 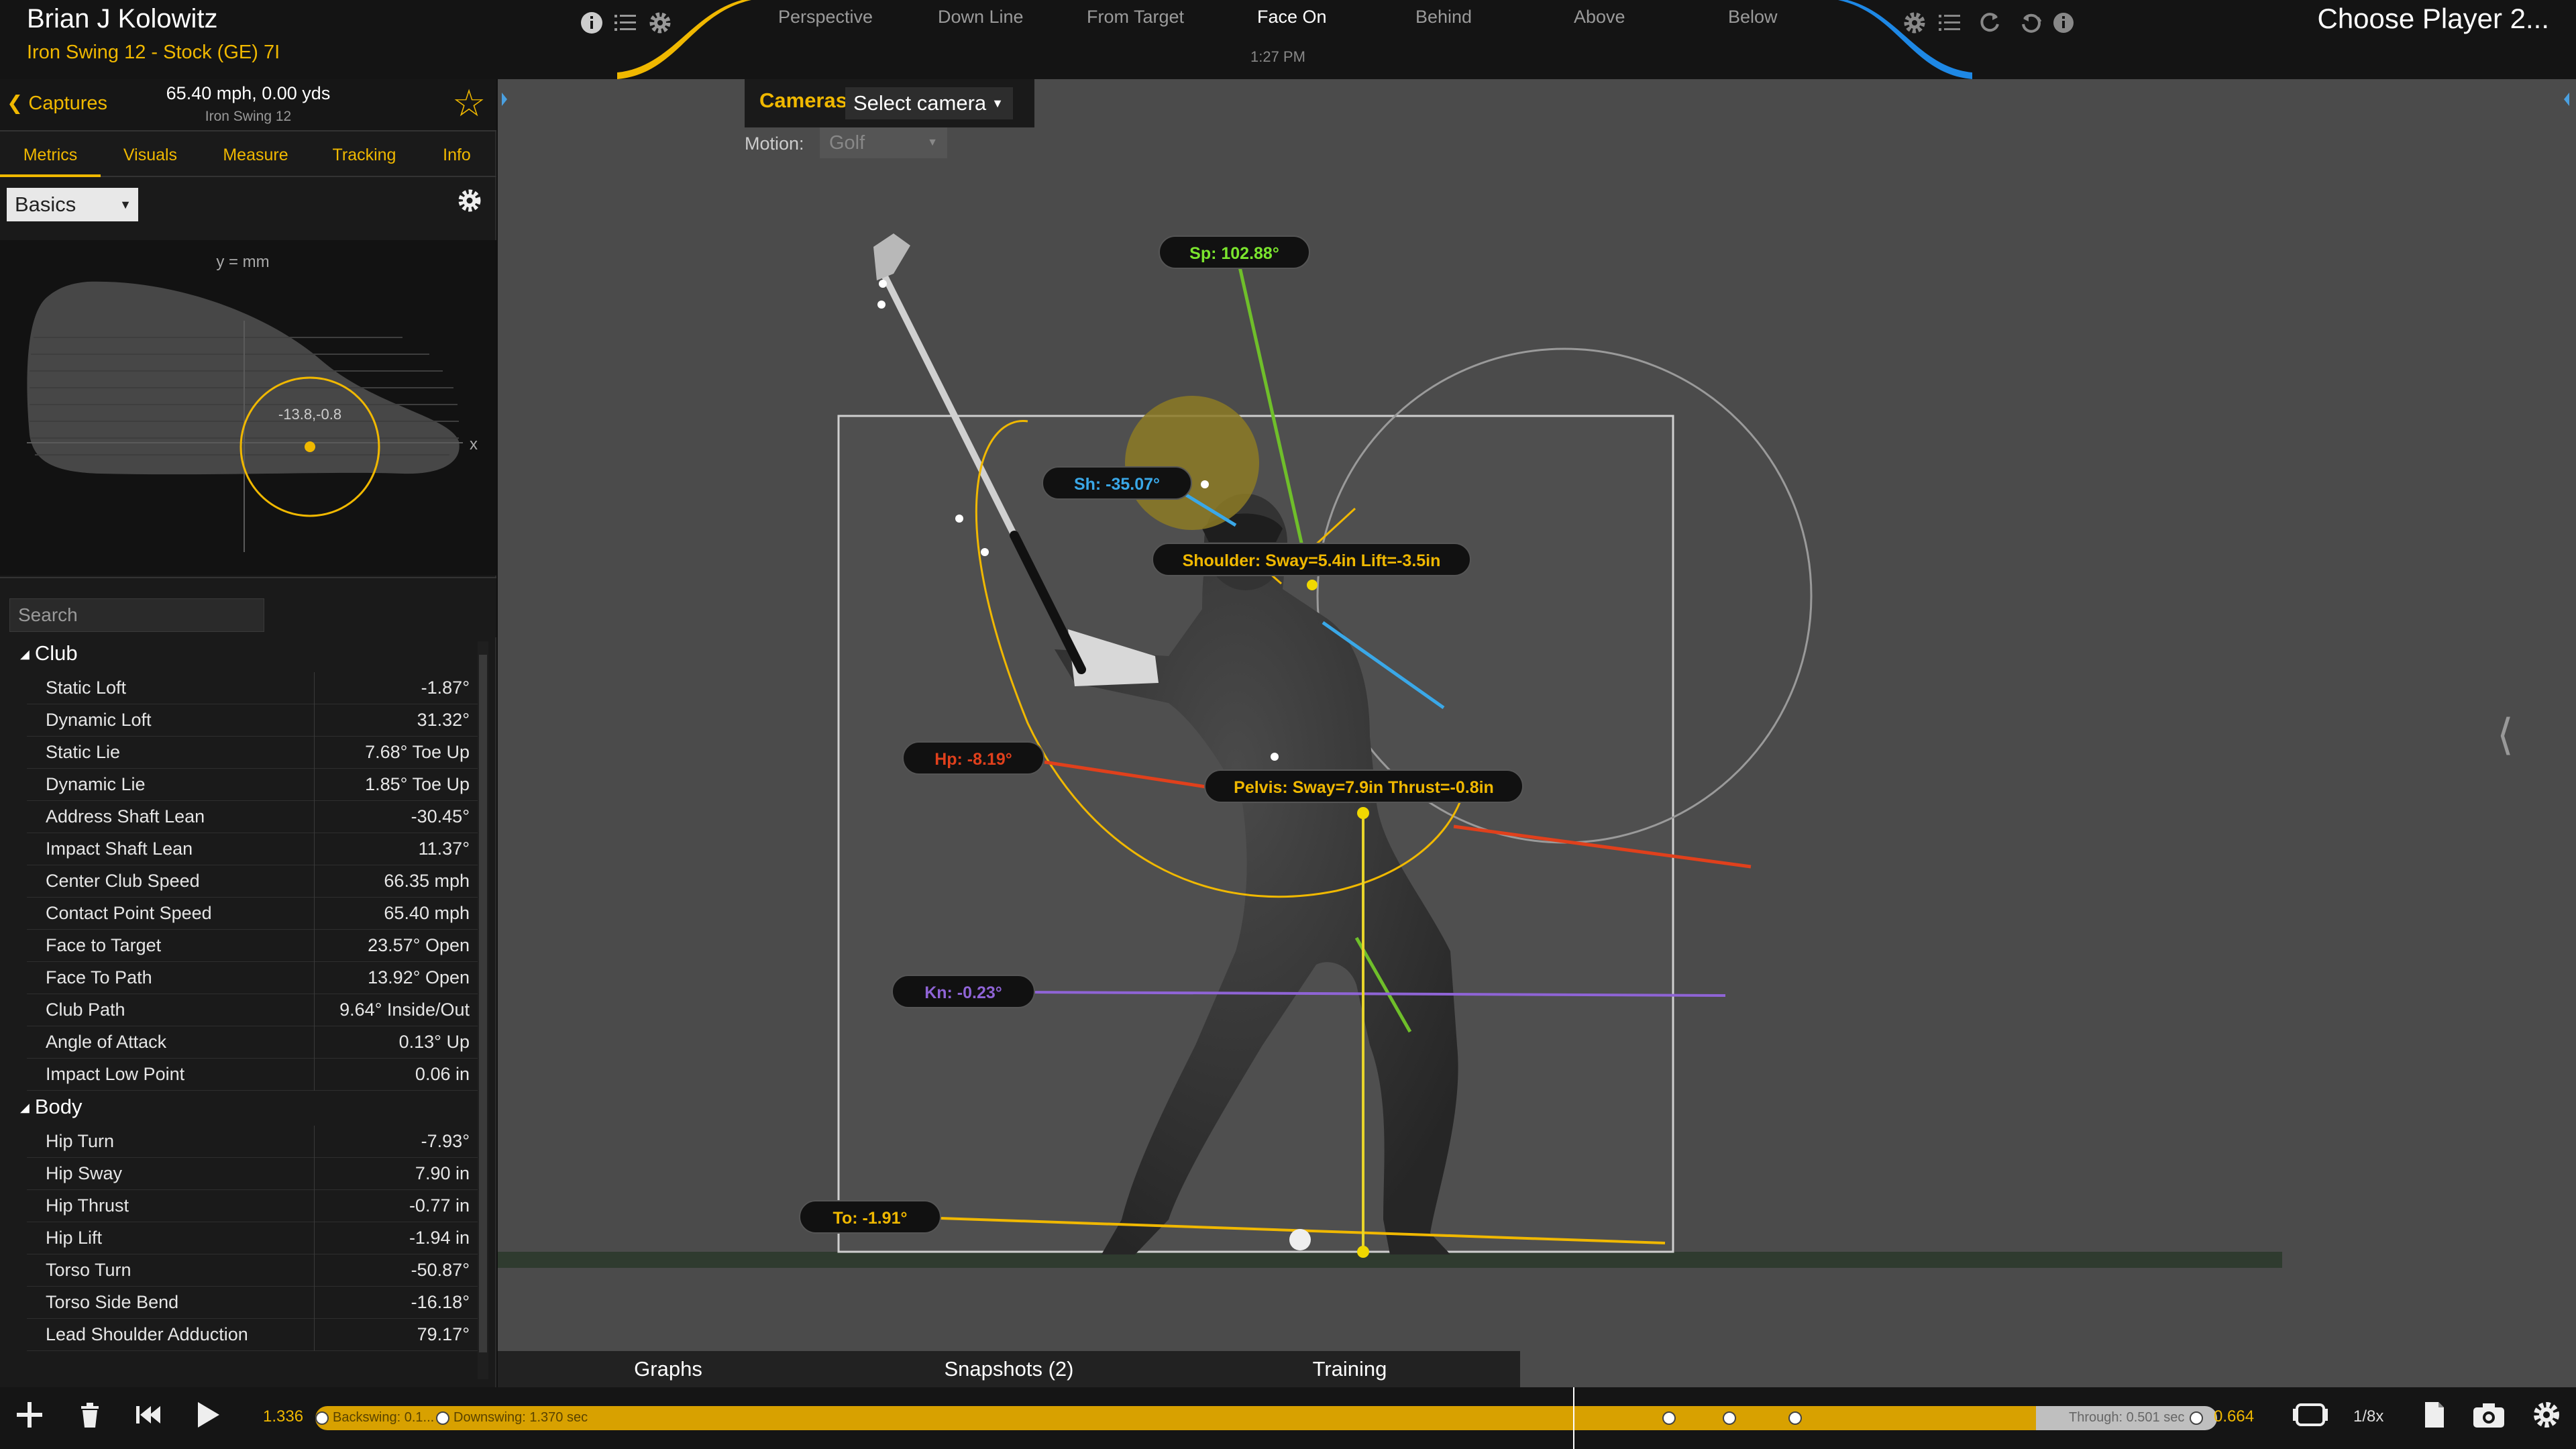 I want to click on tab-training: Training, so click(x=1349, y=1369).